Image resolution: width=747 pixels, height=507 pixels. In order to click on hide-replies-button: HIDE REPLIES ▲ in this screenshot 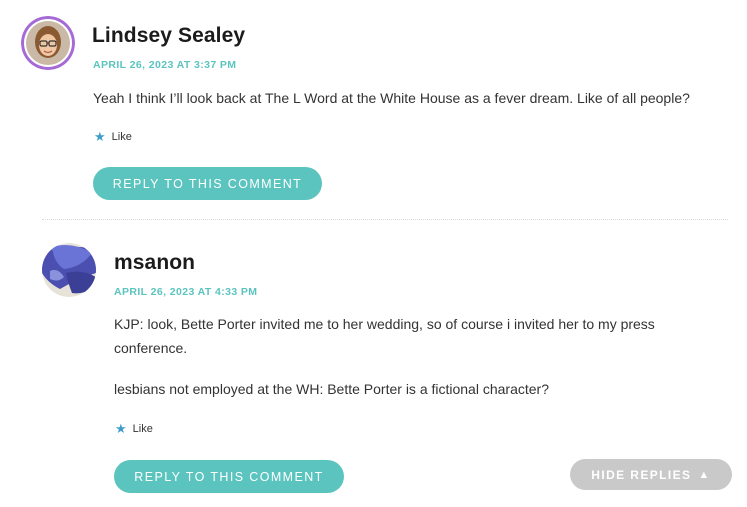, I will do `click(651, 474)`.